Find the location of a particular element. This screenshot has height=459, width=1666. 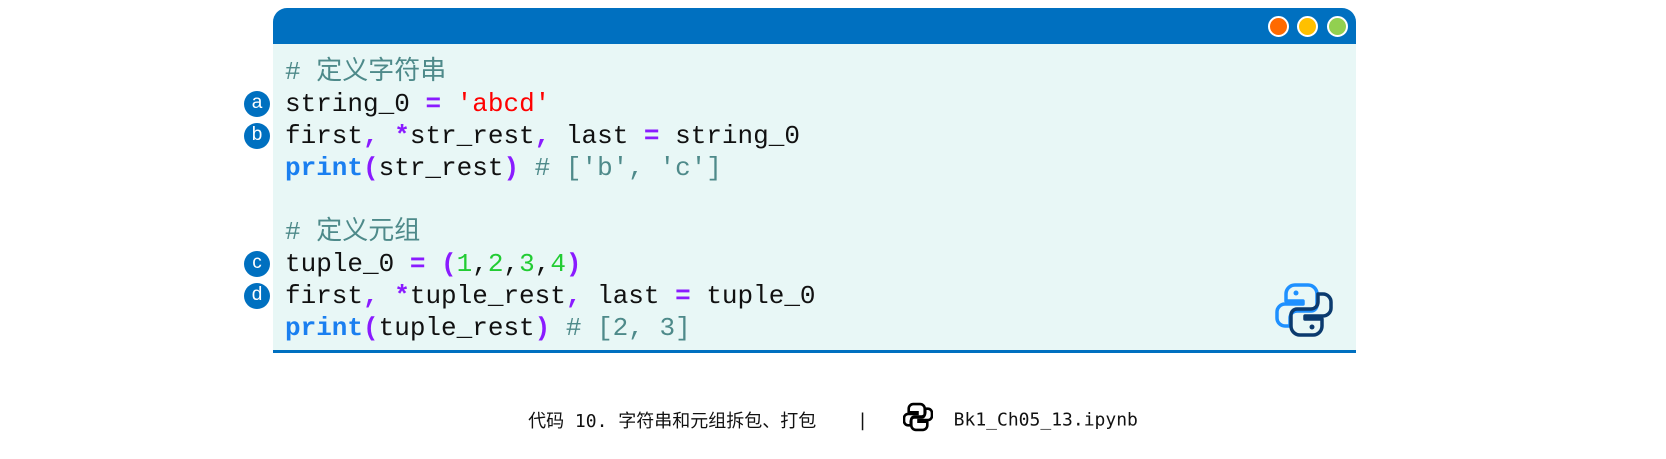

code-line: tuple_0 = (1,2,3,4) is located at coordinates (550, 264).